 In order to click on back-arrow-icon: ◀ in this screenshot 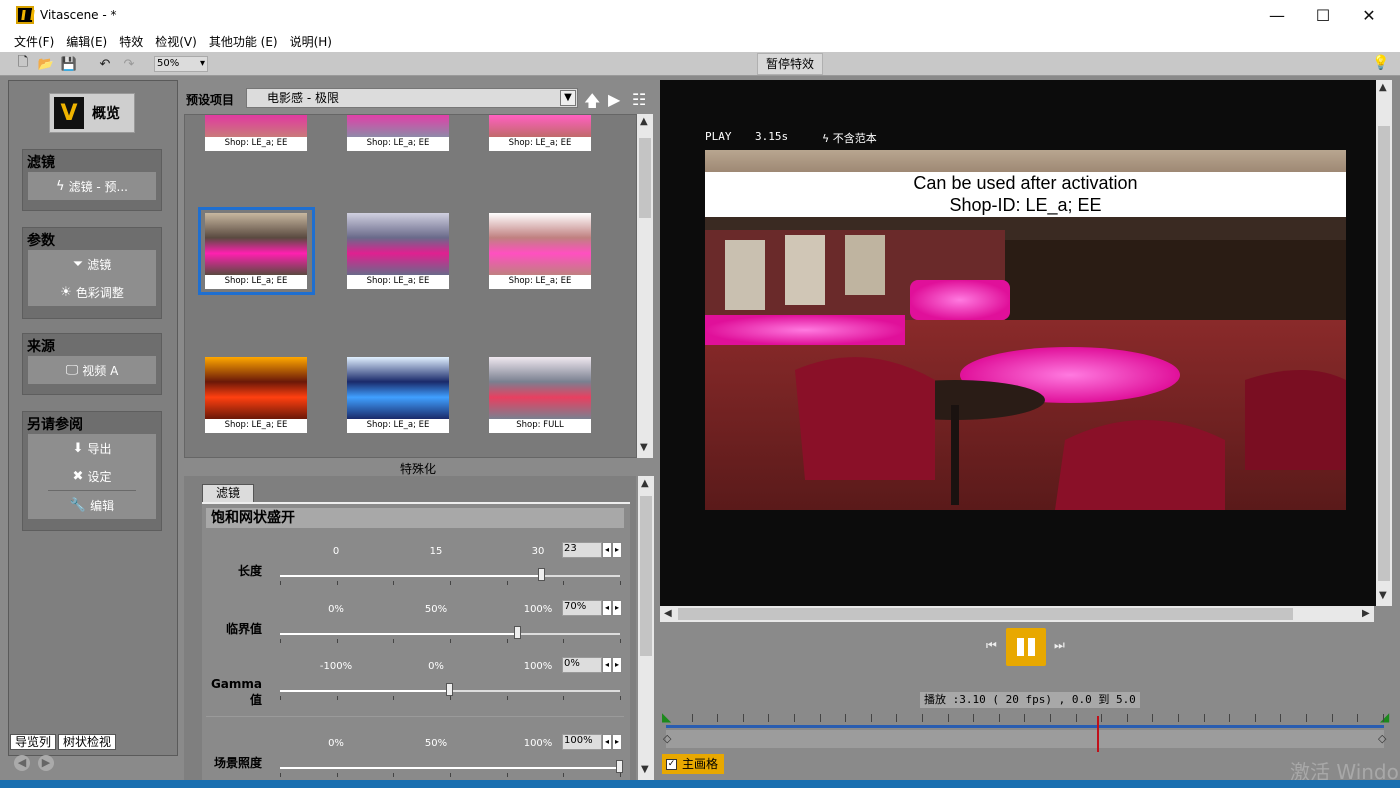, I will do `click(22, 763)`.